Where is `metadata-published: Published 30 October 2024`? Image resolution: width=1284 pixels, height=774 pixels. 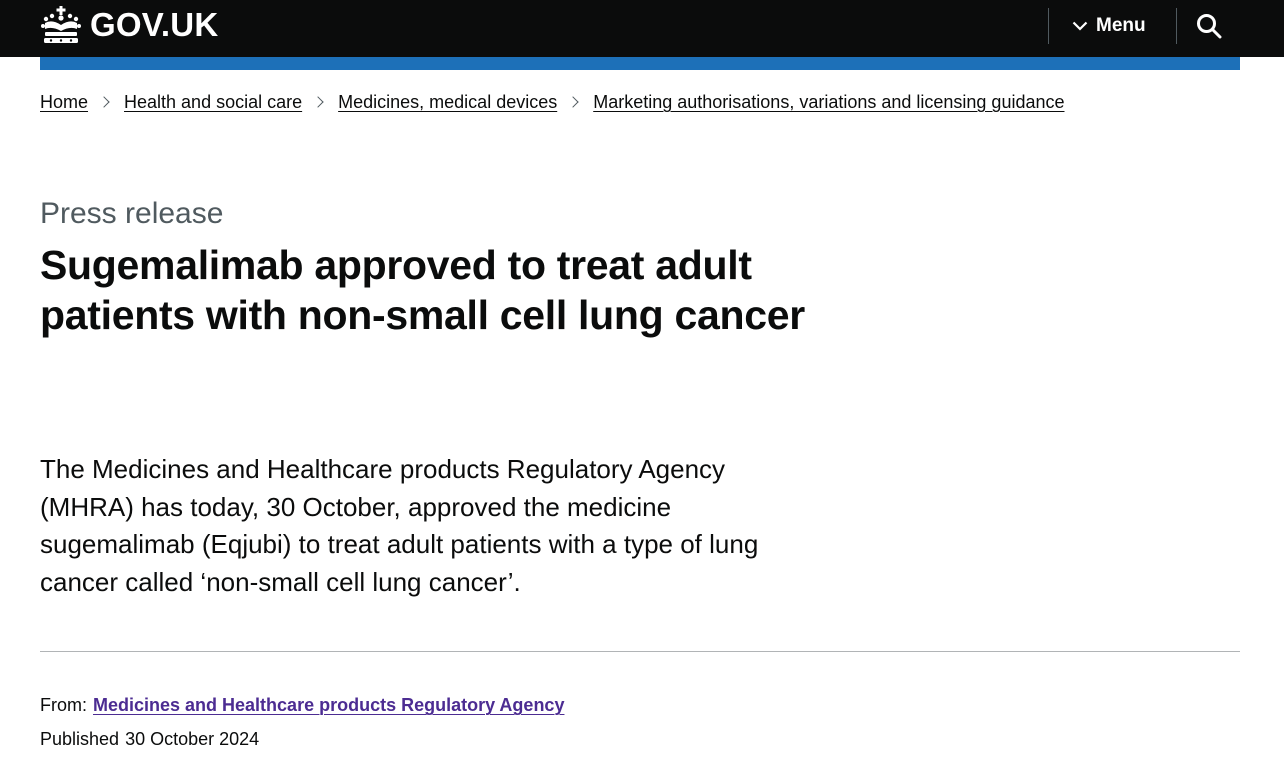
metadata-published: Published 30 October 2024 is located at coordinates (149, 739).